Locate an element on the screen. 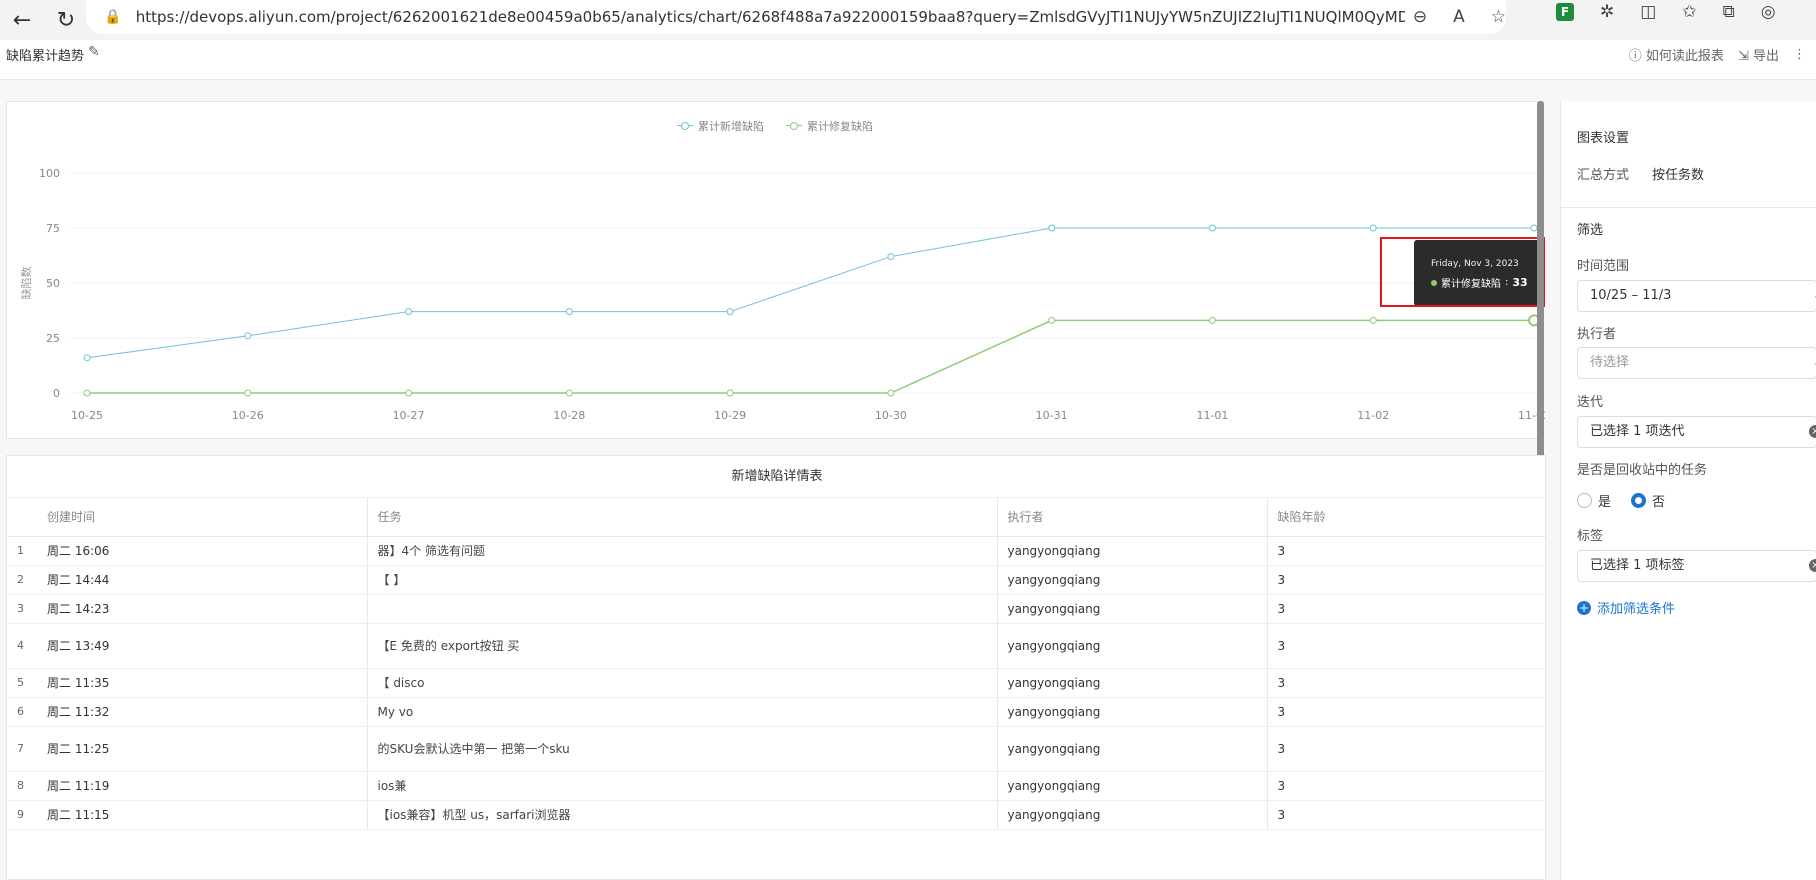 This screenshot has height=880, width=1816. filter-title: 筛选 is located at coordinates (1590, 230).